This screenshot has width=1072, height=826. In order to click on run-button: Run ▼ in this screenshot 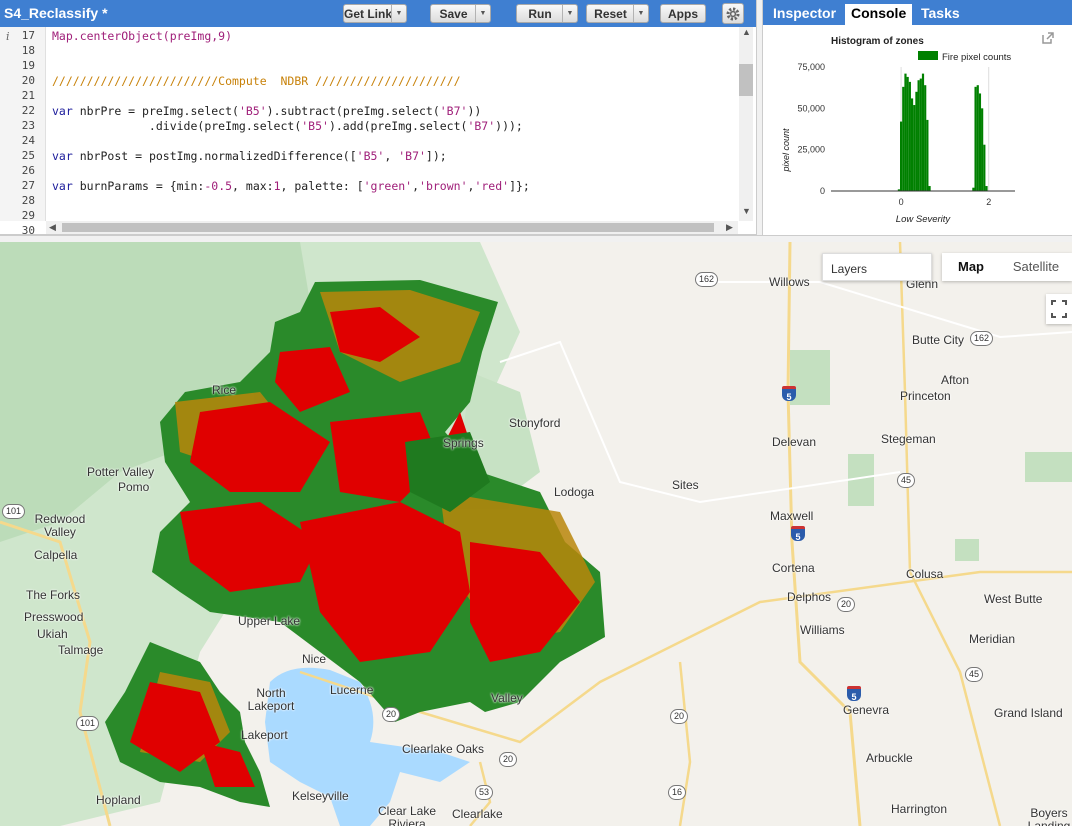, I will do `click(547, 13)`.